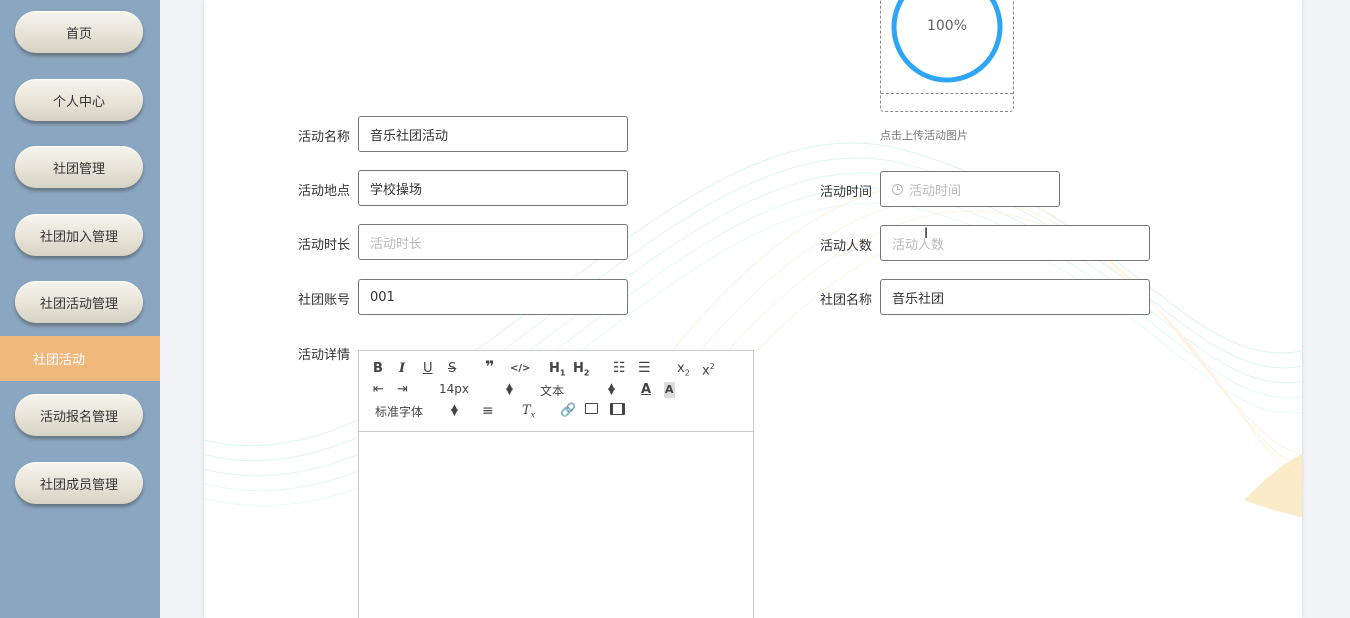  Describe the element at coordinates (409, 136) in the screenshot. I see `activity-name-value: 音乐社团活动` at that location.